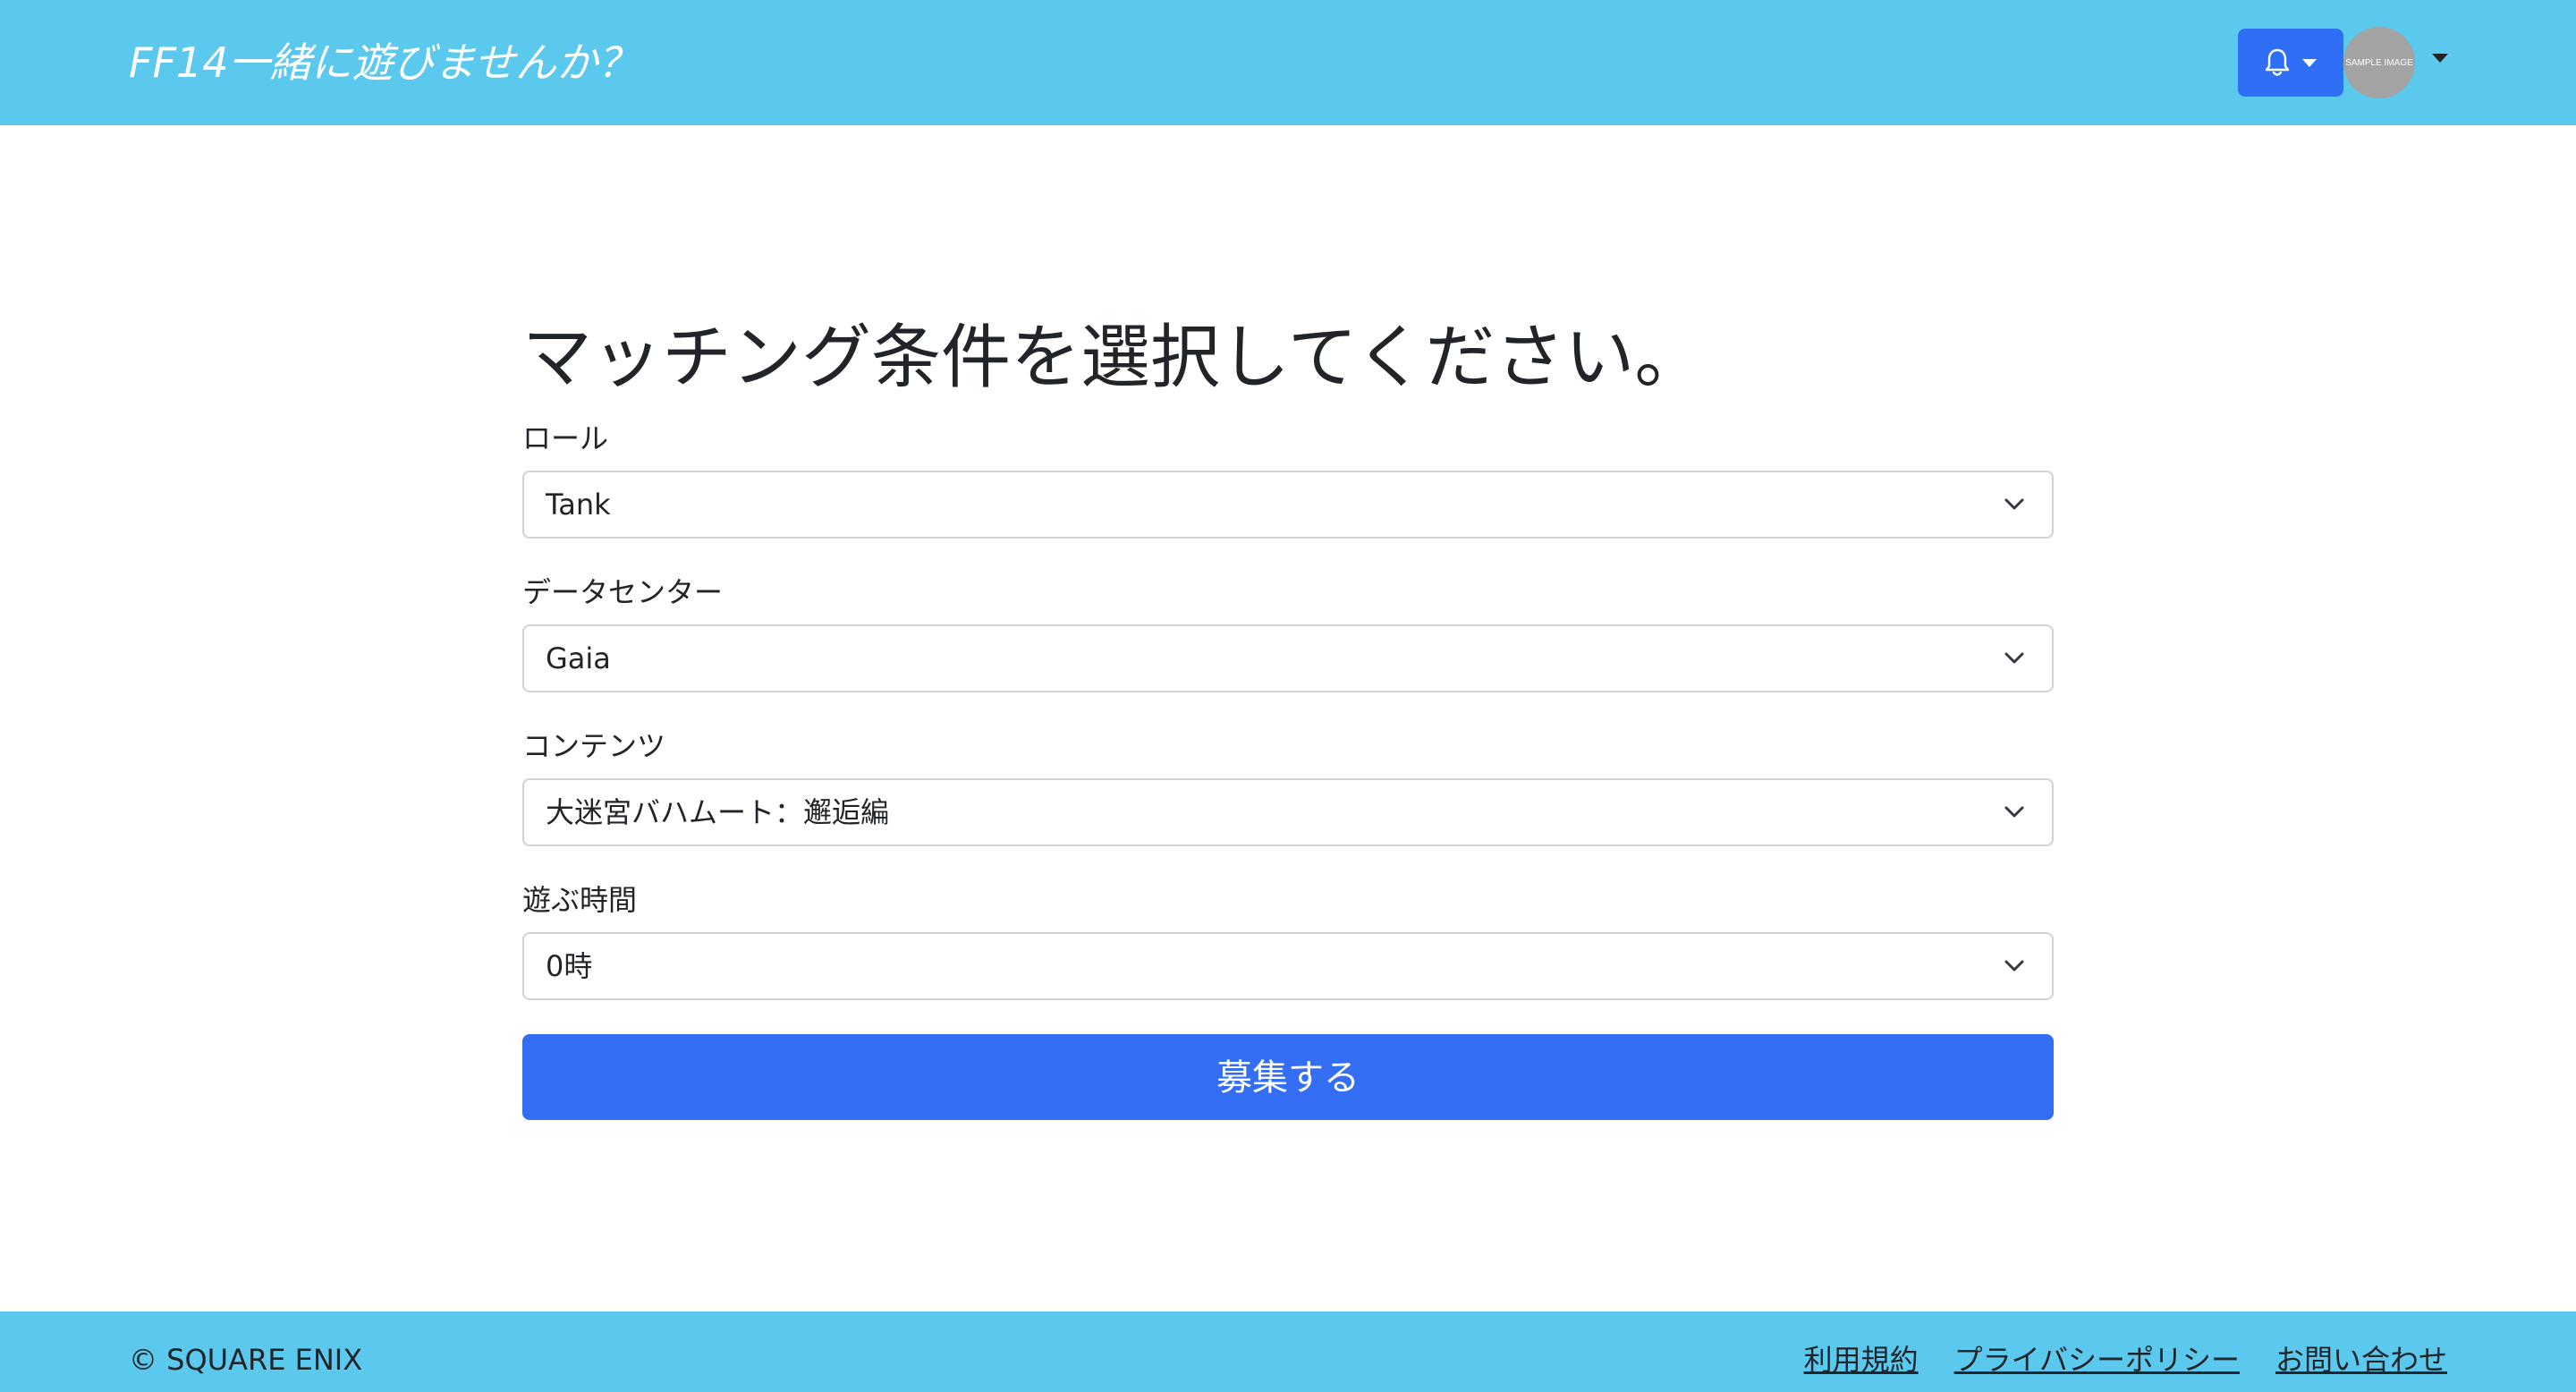  Describe the element at coordinates (384, 62) in the screenshot. I see `brand-title: FF14一緒に遊びませんか？` at that location.